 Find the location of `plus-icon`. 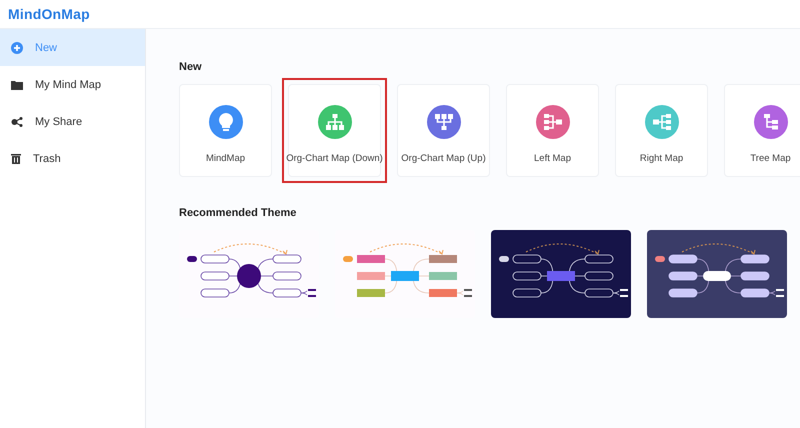

plus-icon is located at coordinates (17, 48).